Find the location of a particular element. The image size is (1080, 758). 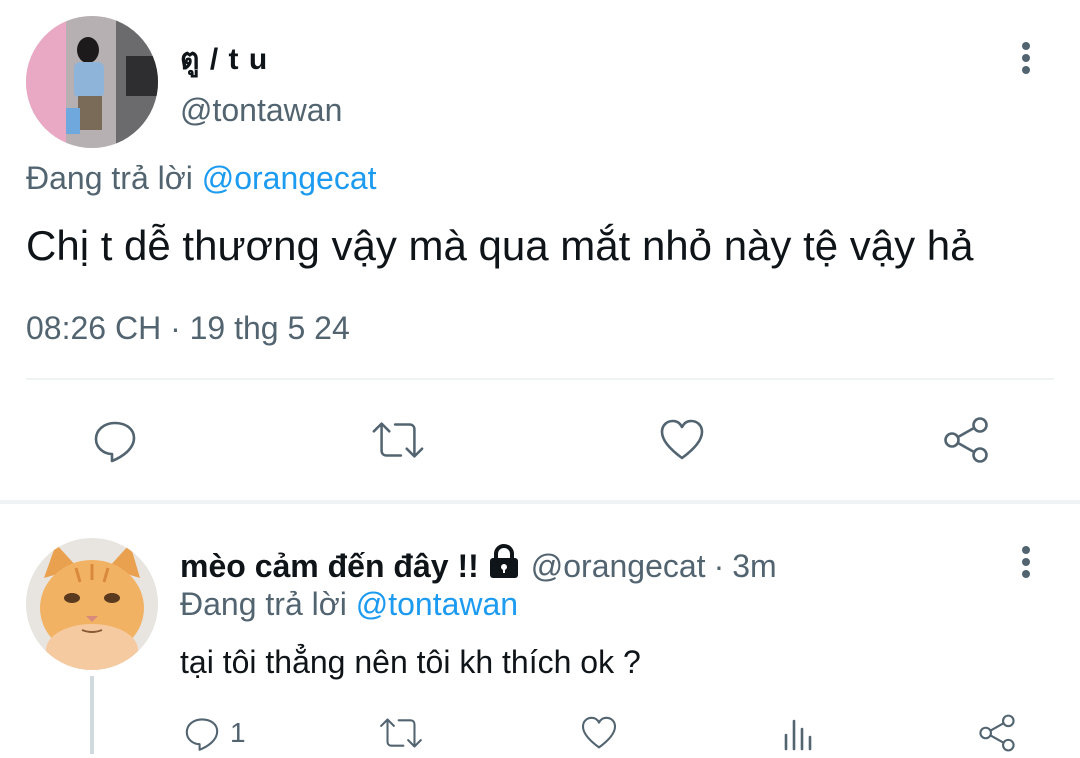

reply-header: mèo cảm đến đây !! @orangecat · 3m is located at coordinates (478, 565).